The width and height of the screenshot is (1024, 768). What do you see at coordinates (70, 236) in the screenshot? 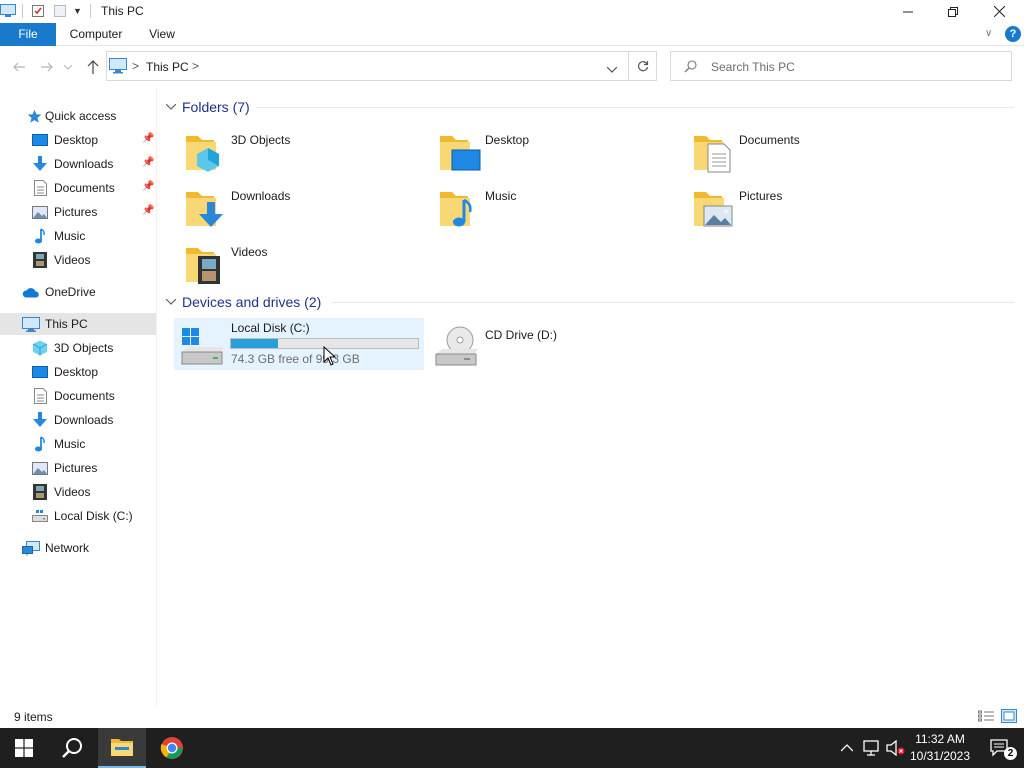
I see `sidebar-item-label: Music` at bounding box center [70, 236].